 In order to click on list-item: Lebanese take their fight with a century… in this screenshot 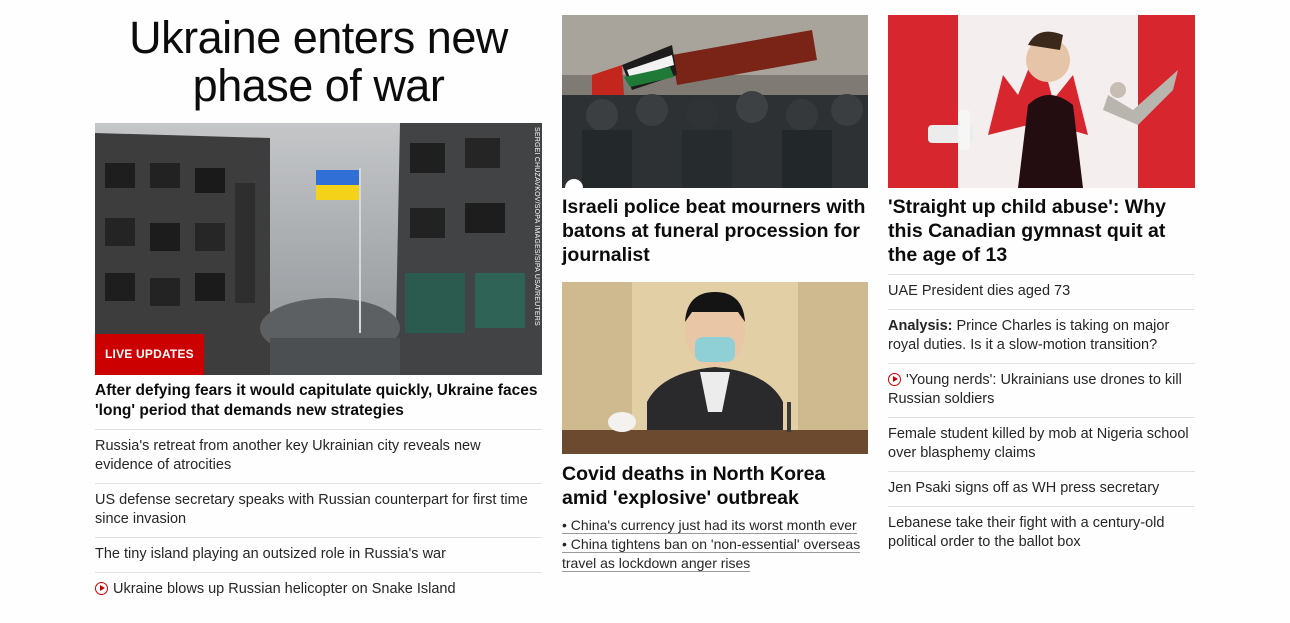, I will do `click(1041, 533)`.